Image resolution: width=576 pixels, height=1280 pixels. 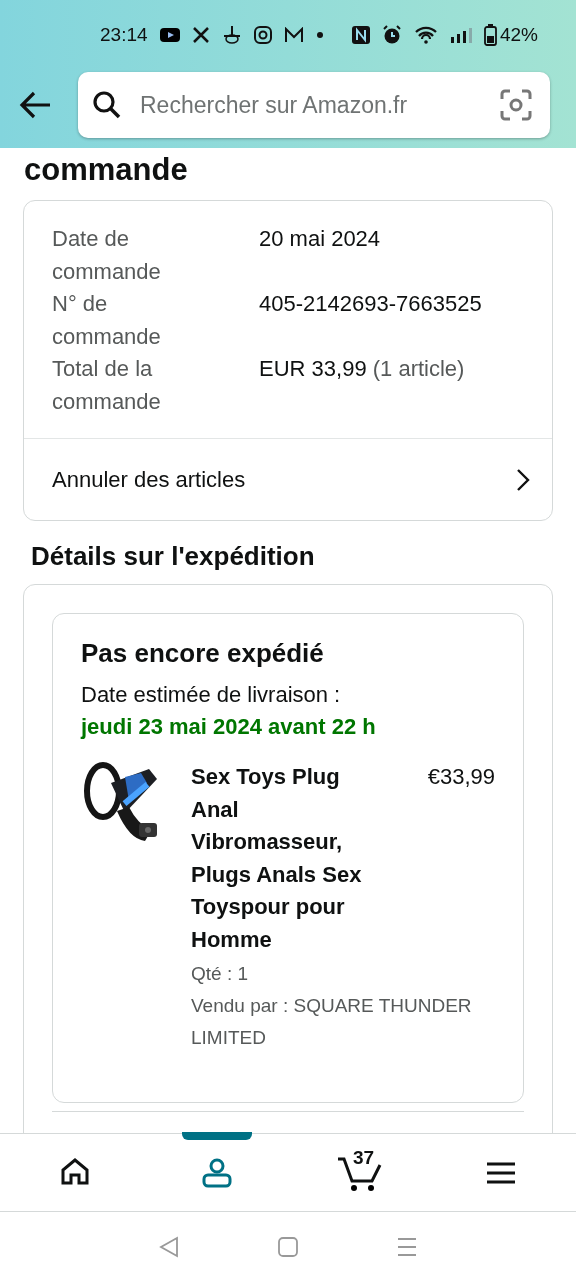 What do you see at coordinates (200, 35) in the screenshot?
I see `x-logo-icon` at bounding box center [200, 35].